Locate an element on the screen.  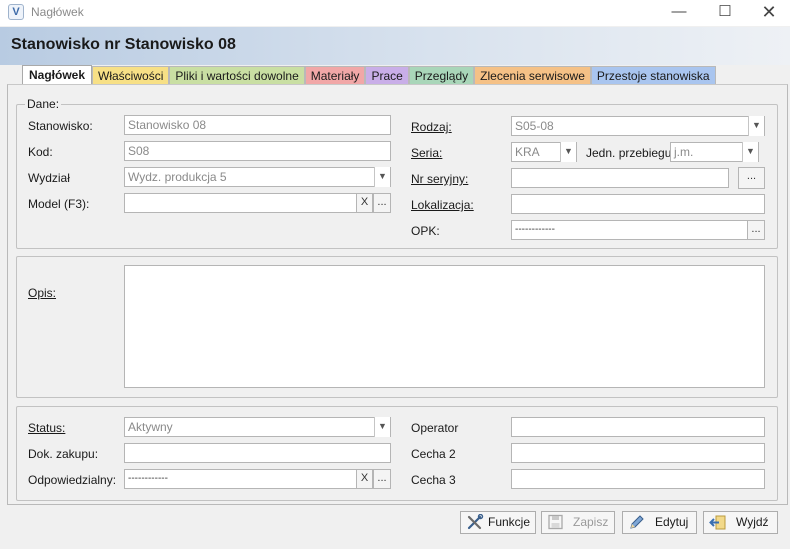
status-label: Status: is located at coordinates (47, 428).